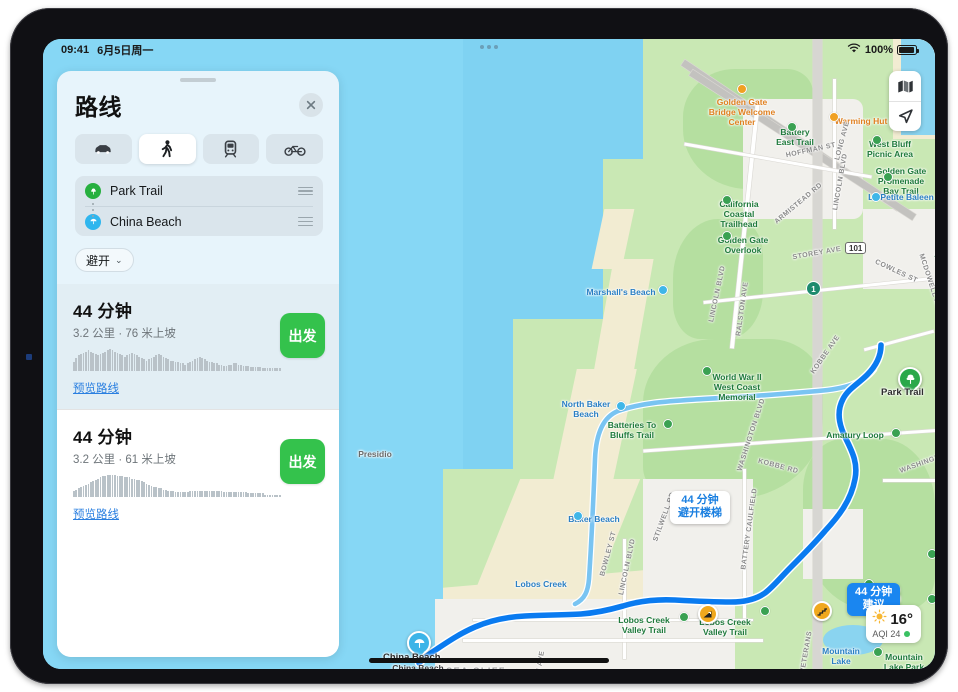 The image size is (958, 692). I want to click on tab-drive, so click(103, 149).